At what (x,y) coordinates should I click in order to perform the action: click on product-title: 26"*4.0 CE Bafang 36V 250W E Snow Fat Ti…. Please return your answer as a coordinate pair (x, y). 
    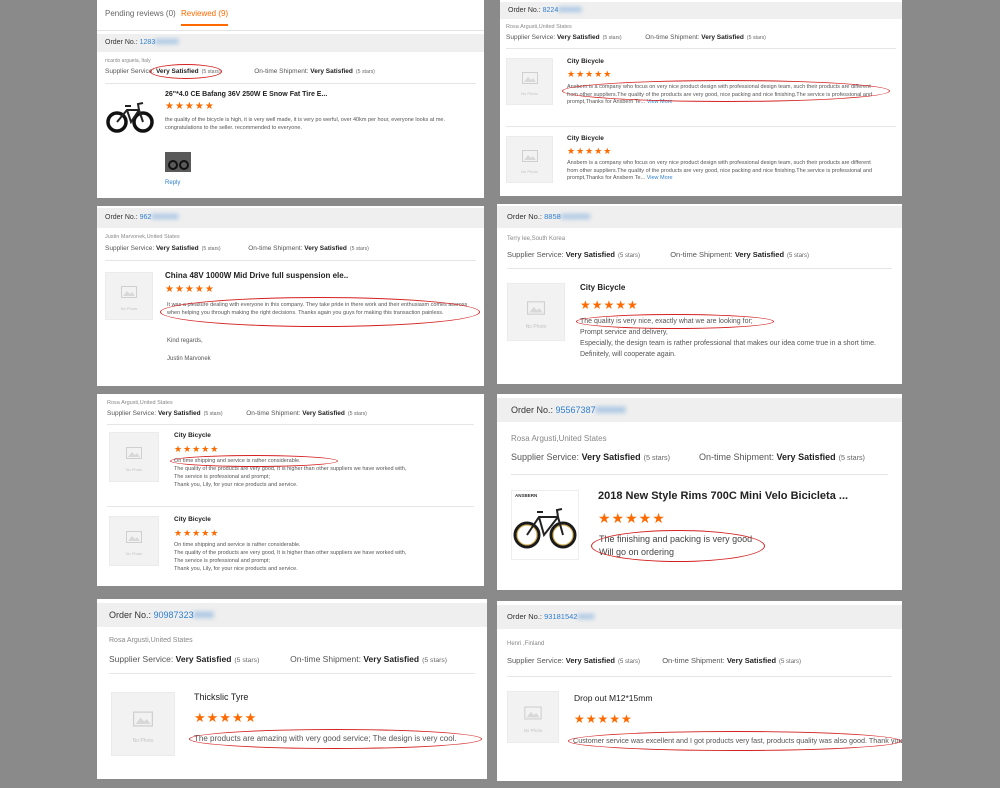
    Looking at the image, I should click on (246, 94).